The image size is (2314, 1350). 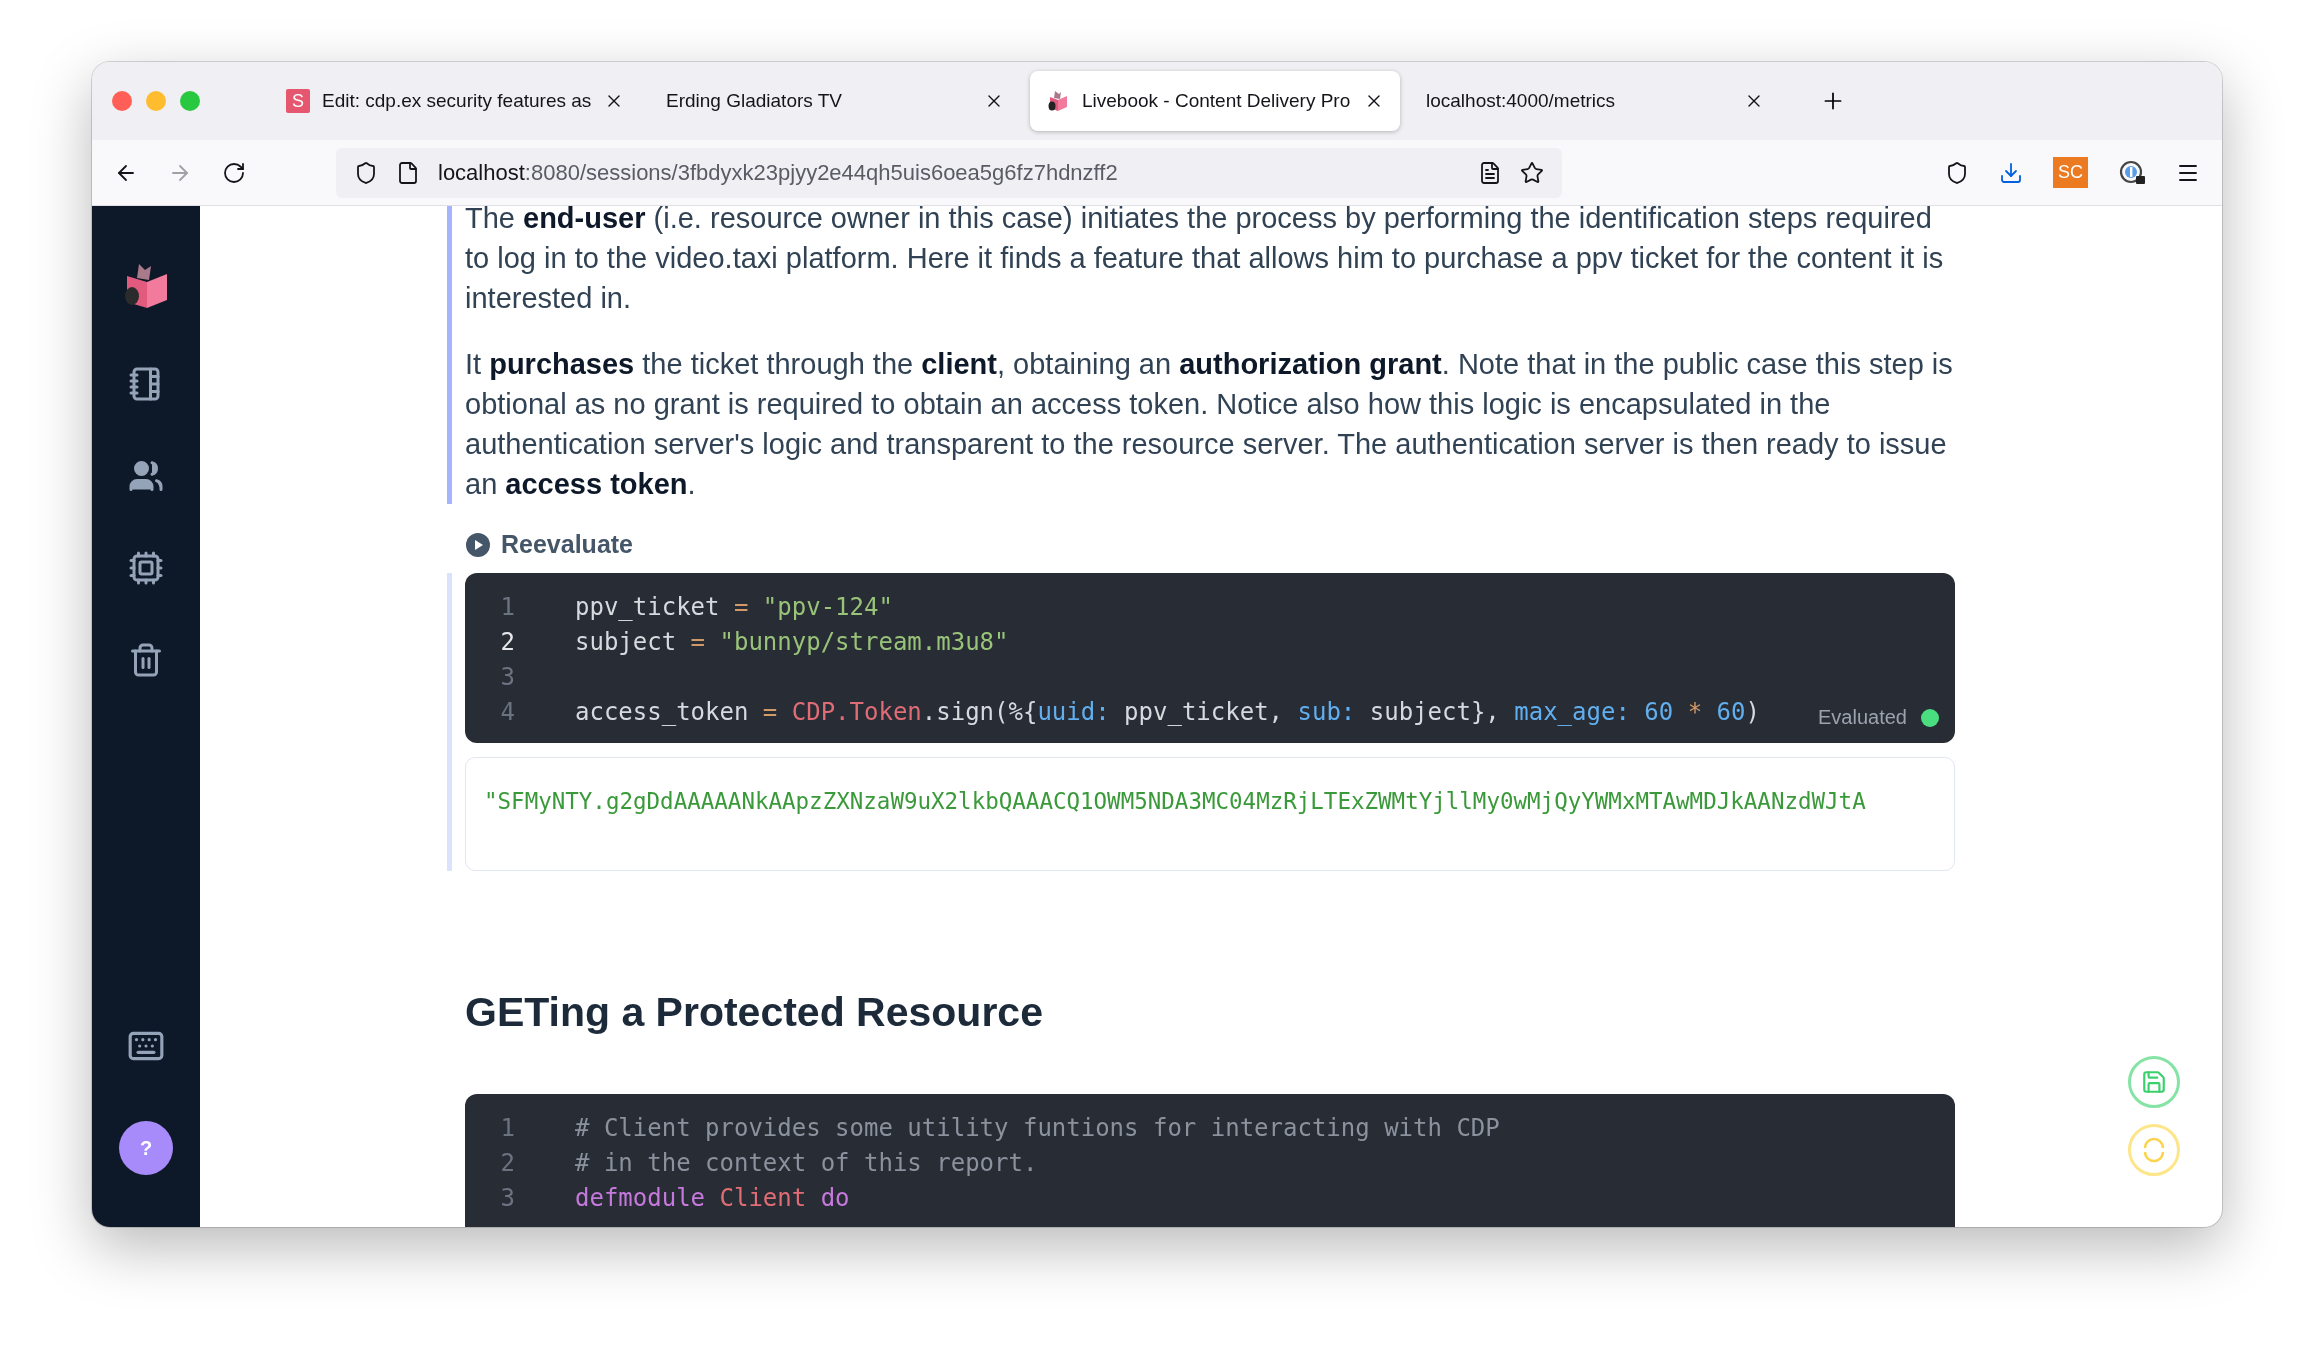 What do you see at coordinates (298, 101) in the screenshot?
I see `tab-favicon-icon: S` at bounding box center [298, 101].